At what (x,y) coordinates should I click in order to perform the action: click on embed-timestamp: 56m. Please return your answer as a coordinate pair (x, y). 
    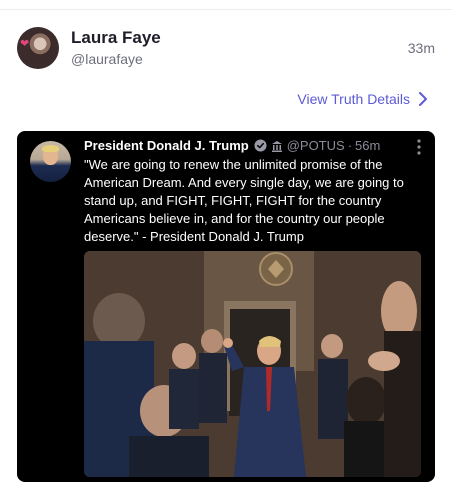
    Looking at the image, I should click on (368, 145).